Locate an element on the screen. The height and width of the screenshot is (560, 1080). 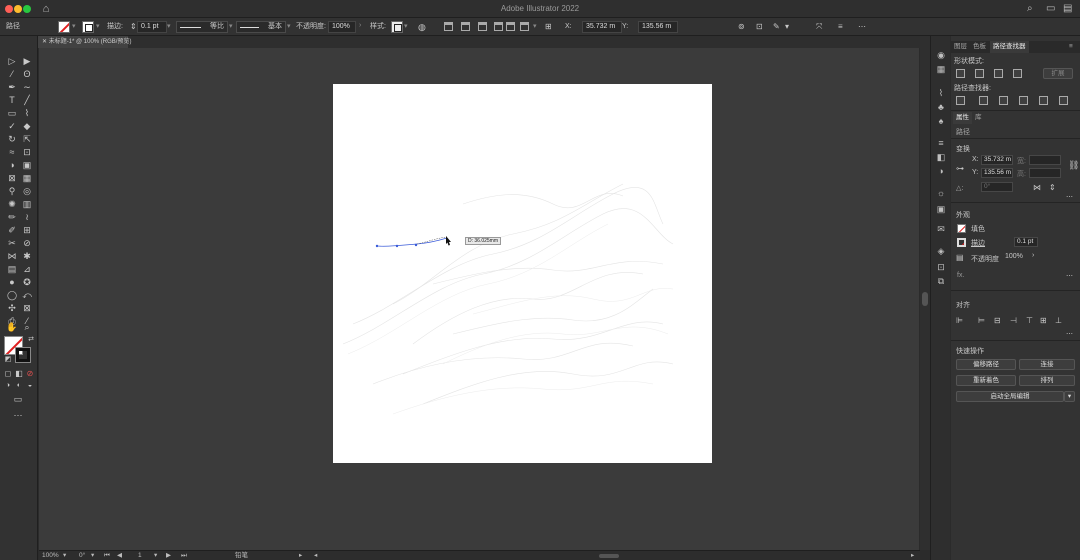
blend-tool-icon: ◎ is located at coordinates (27, 191).